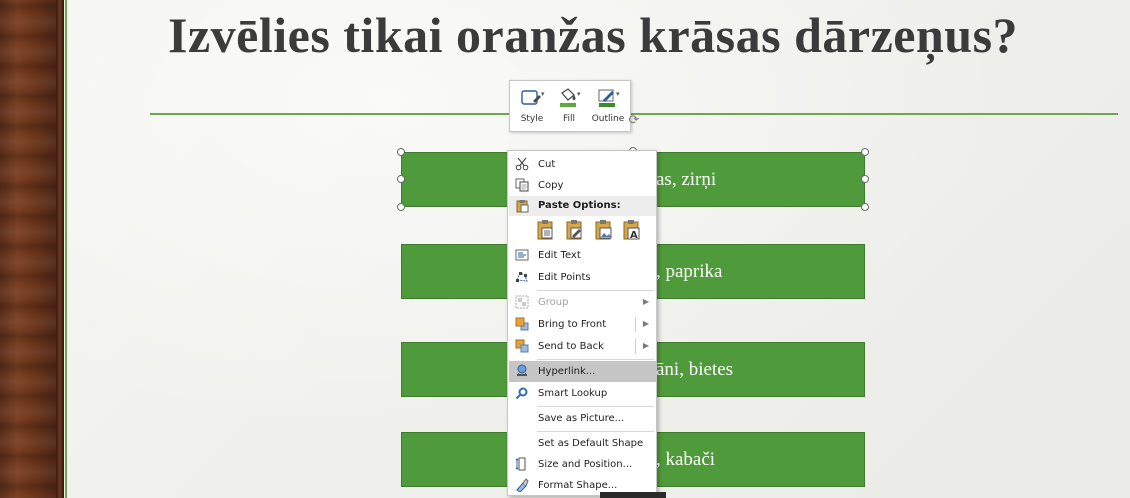 The width and height of the screenshot is (1130, 498). I want to click on menu-item-edit-points-label: Edit Points, so click(564, 277).